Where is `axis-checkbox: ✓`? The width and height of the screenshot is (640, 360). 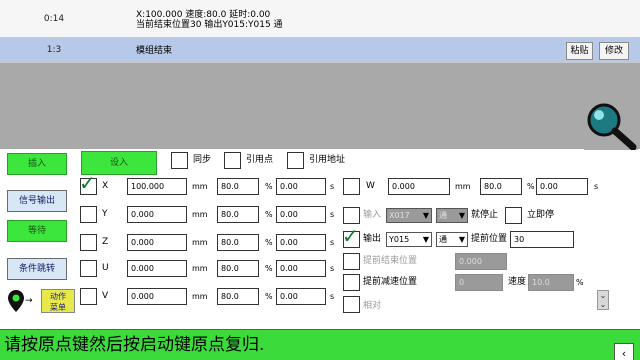 axis-checkbox: ✓ is located at coordinates (88, 183).